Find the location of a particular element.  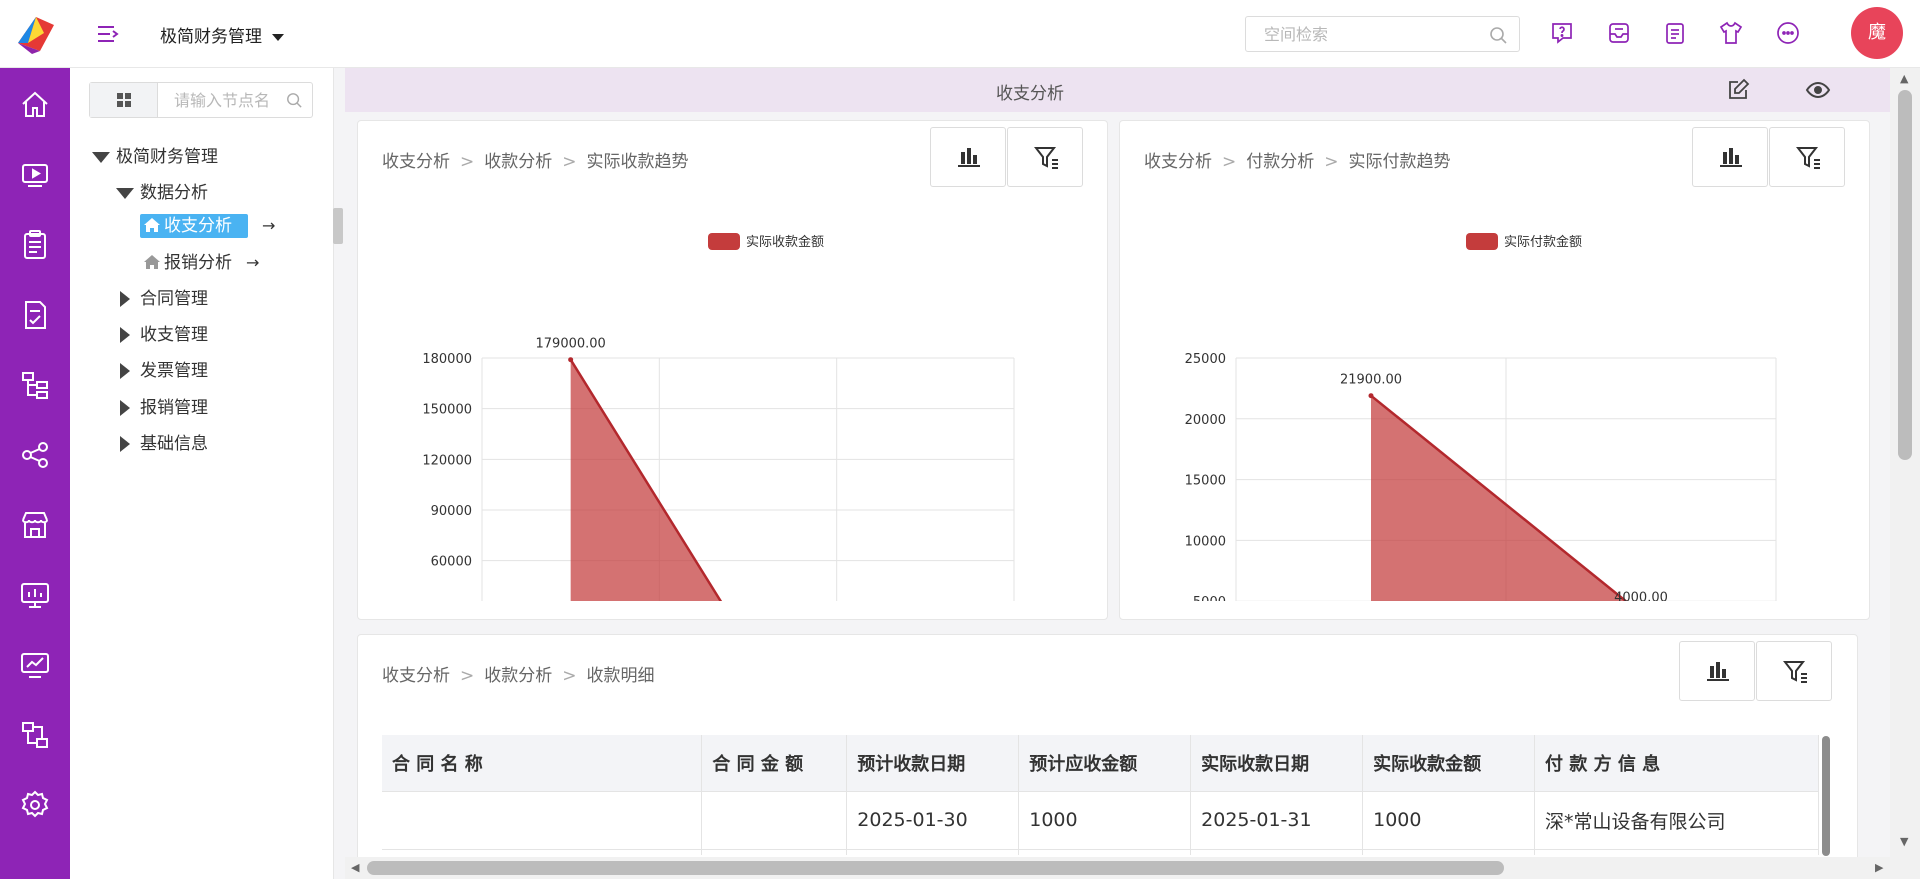

data-point is located at coordinates (571, 360).